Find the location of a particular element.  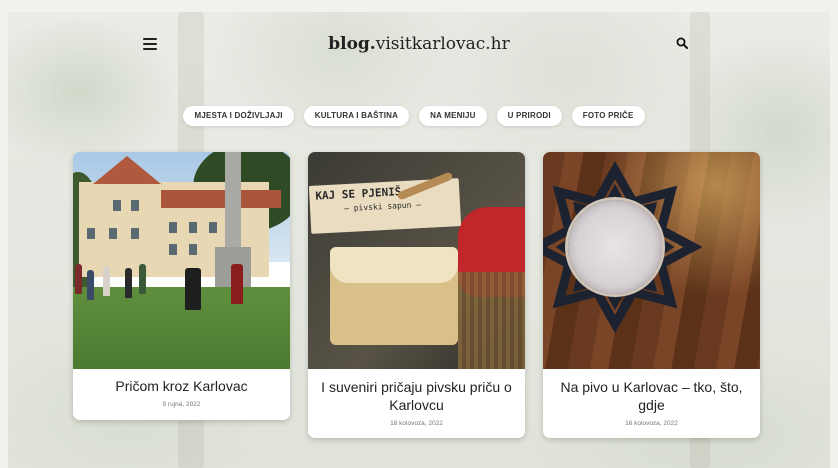

post-title: Pričom kroz Karlovac is located at coordinates (181, 386).